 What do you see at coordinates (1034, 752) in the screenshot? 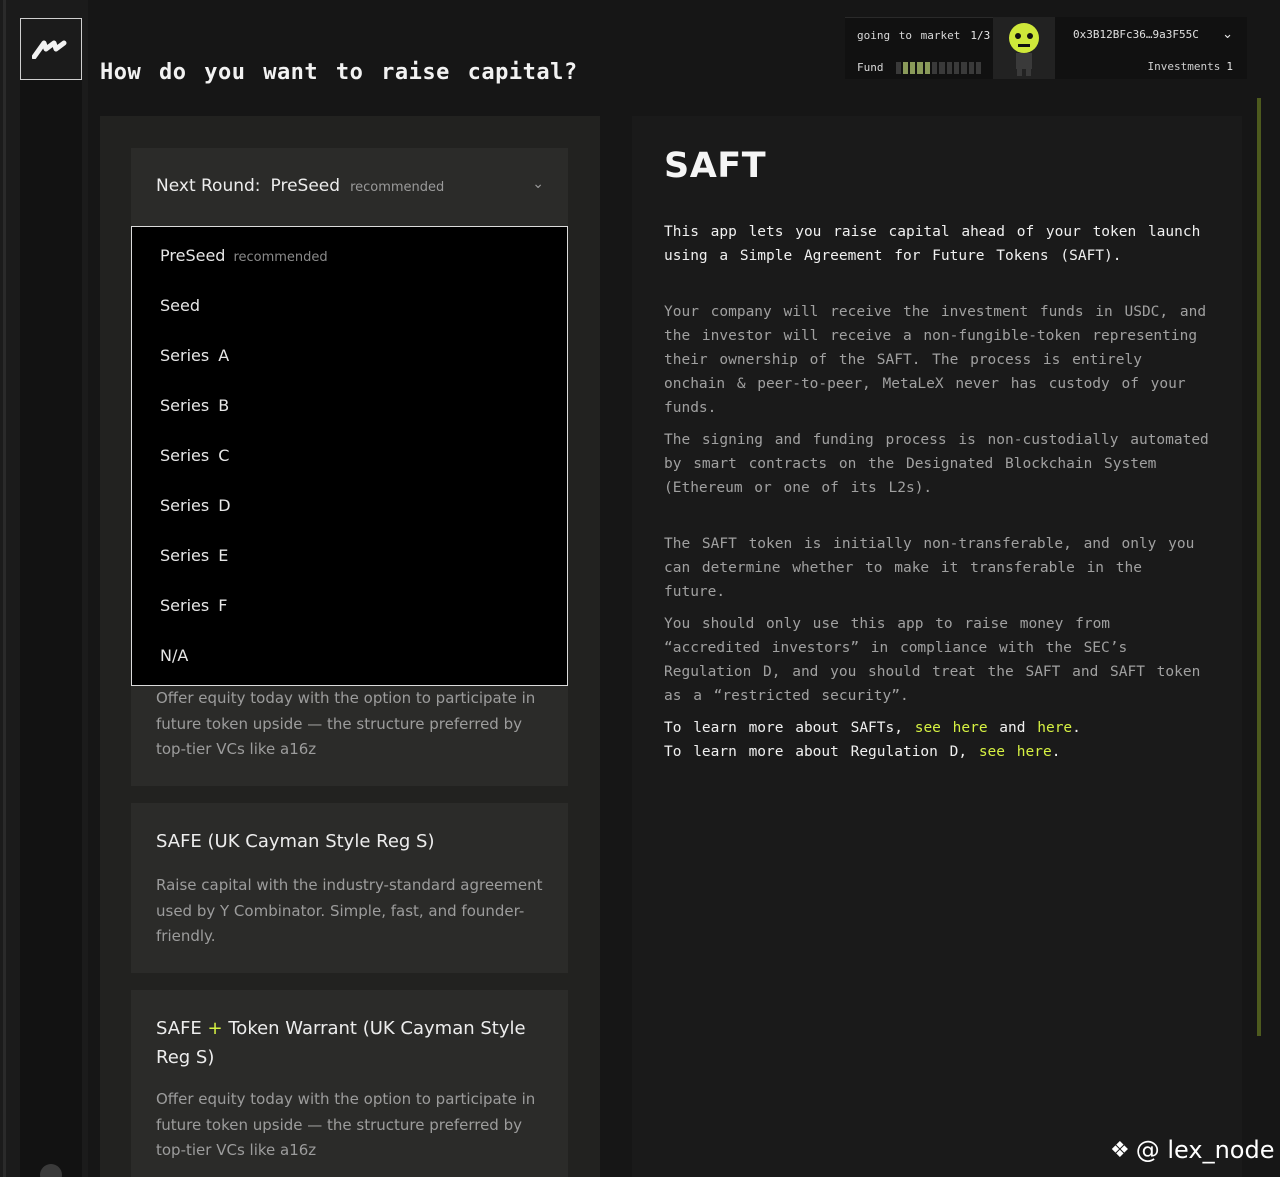
I see `regd-link-2: here` at bounding box center [1034, 752].